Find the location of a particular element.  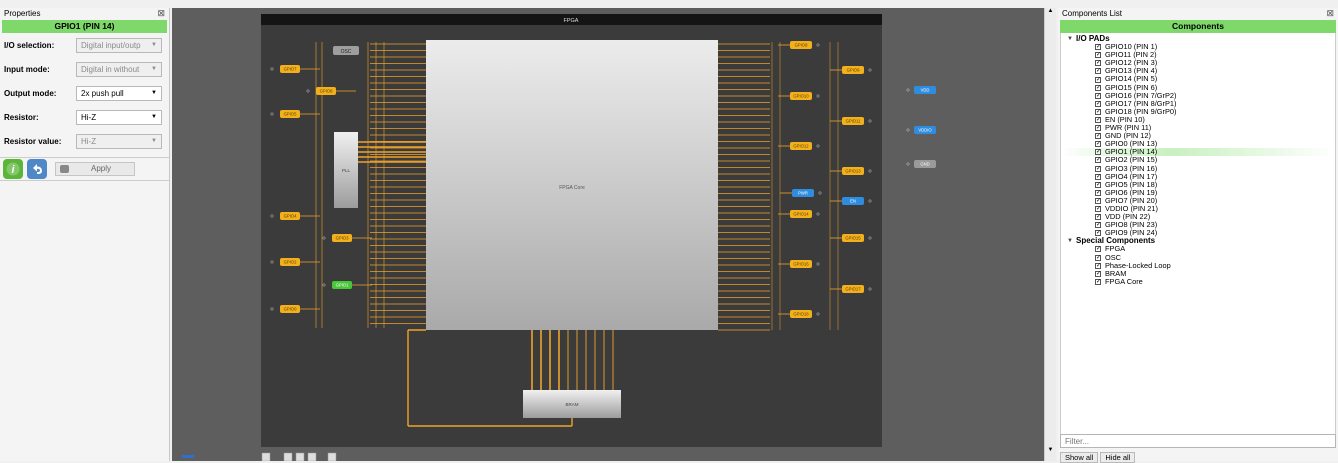

property-select: 2x push pull ▼ is located at coordinates (119, 93).